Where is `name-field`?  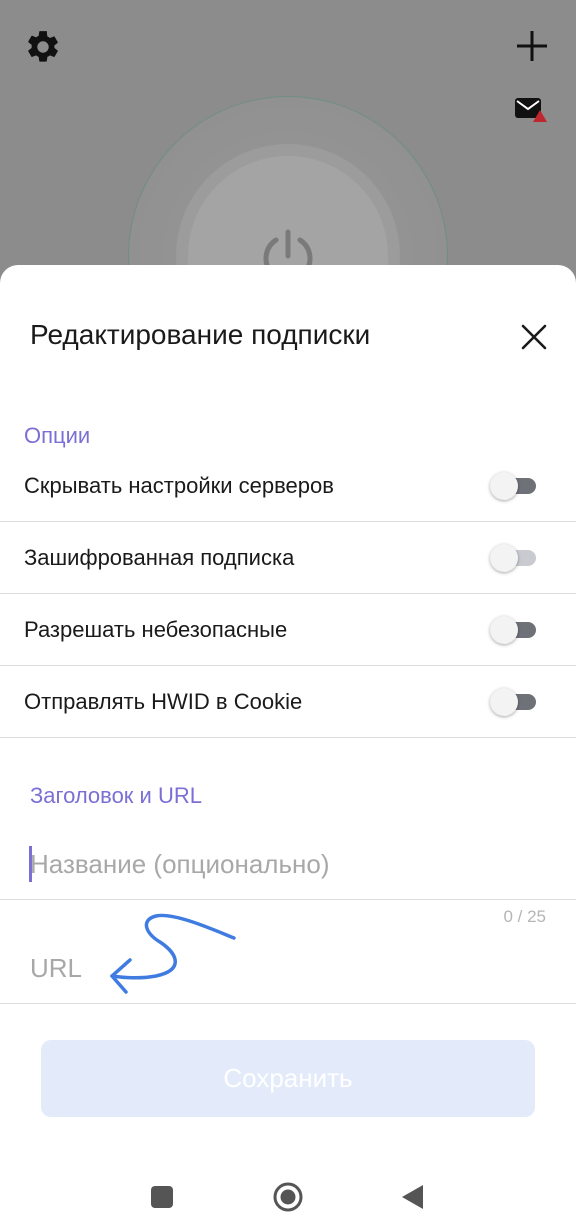
name-field is located at coordinates (288, 864).